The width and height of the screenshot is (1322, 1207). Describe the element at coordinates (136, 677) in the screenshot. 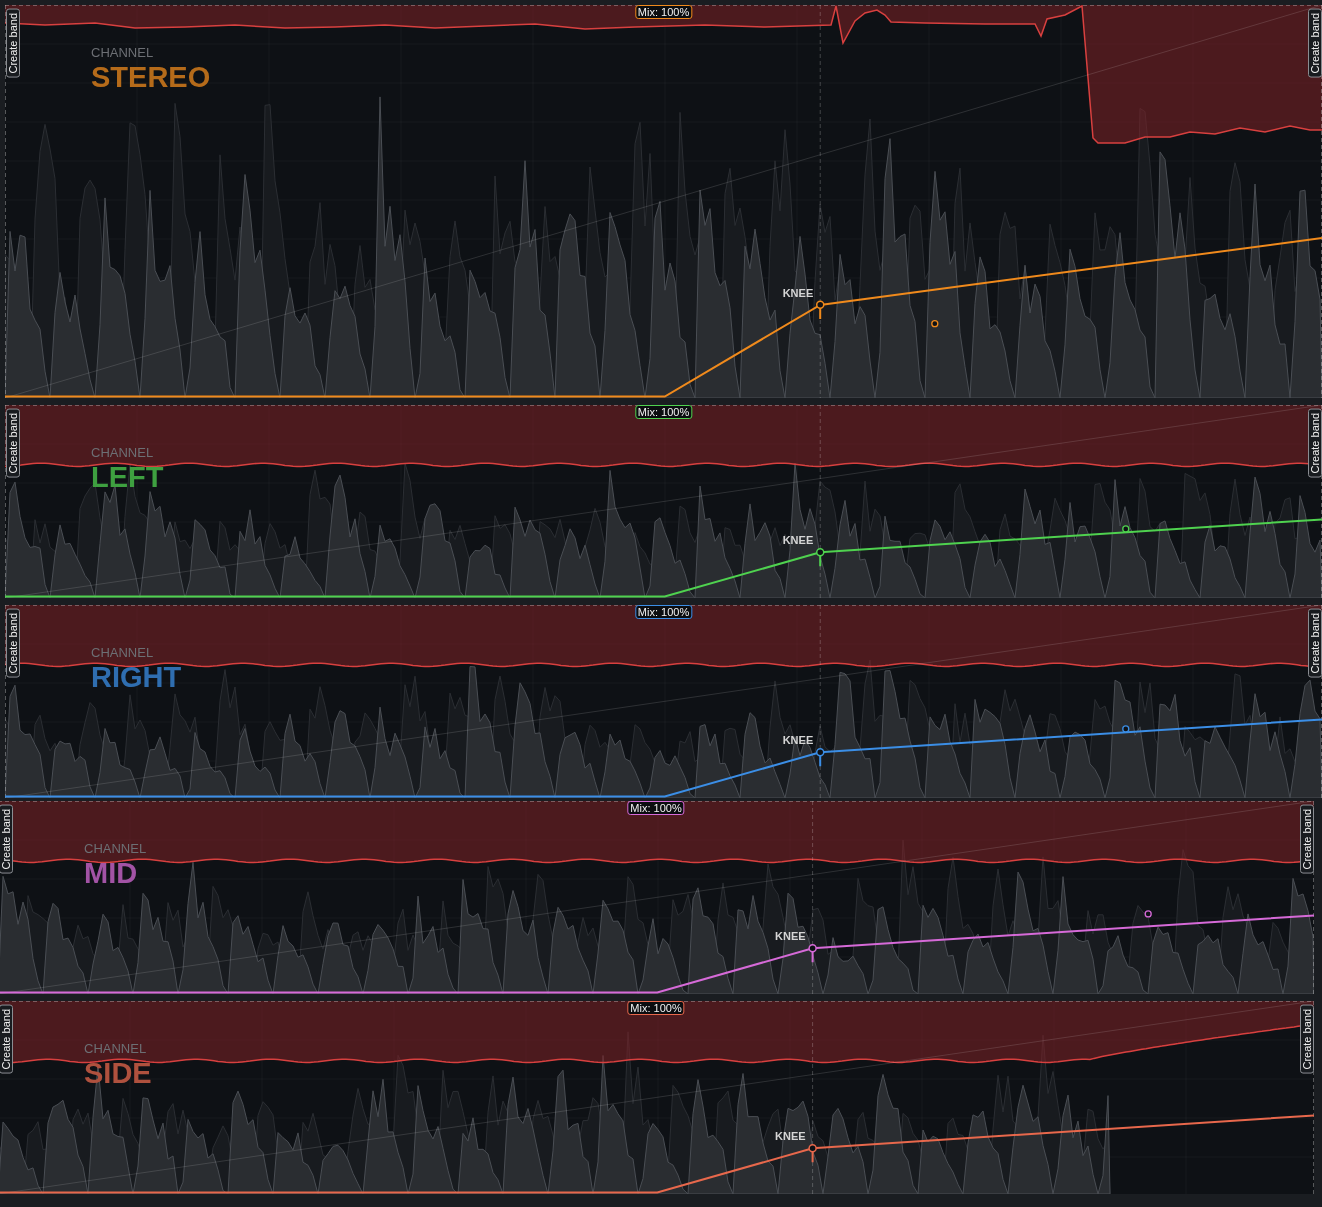

I see `channel-name: RIGHT` at that location.